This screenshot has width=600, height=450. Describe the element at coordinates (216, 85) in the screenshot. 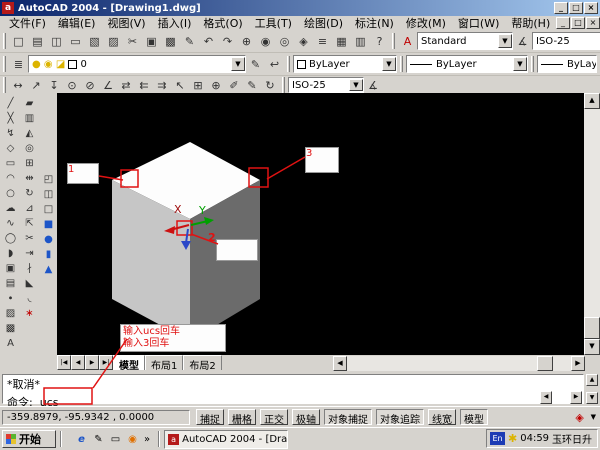

I see `center-mark-button: ⊕` at that location.